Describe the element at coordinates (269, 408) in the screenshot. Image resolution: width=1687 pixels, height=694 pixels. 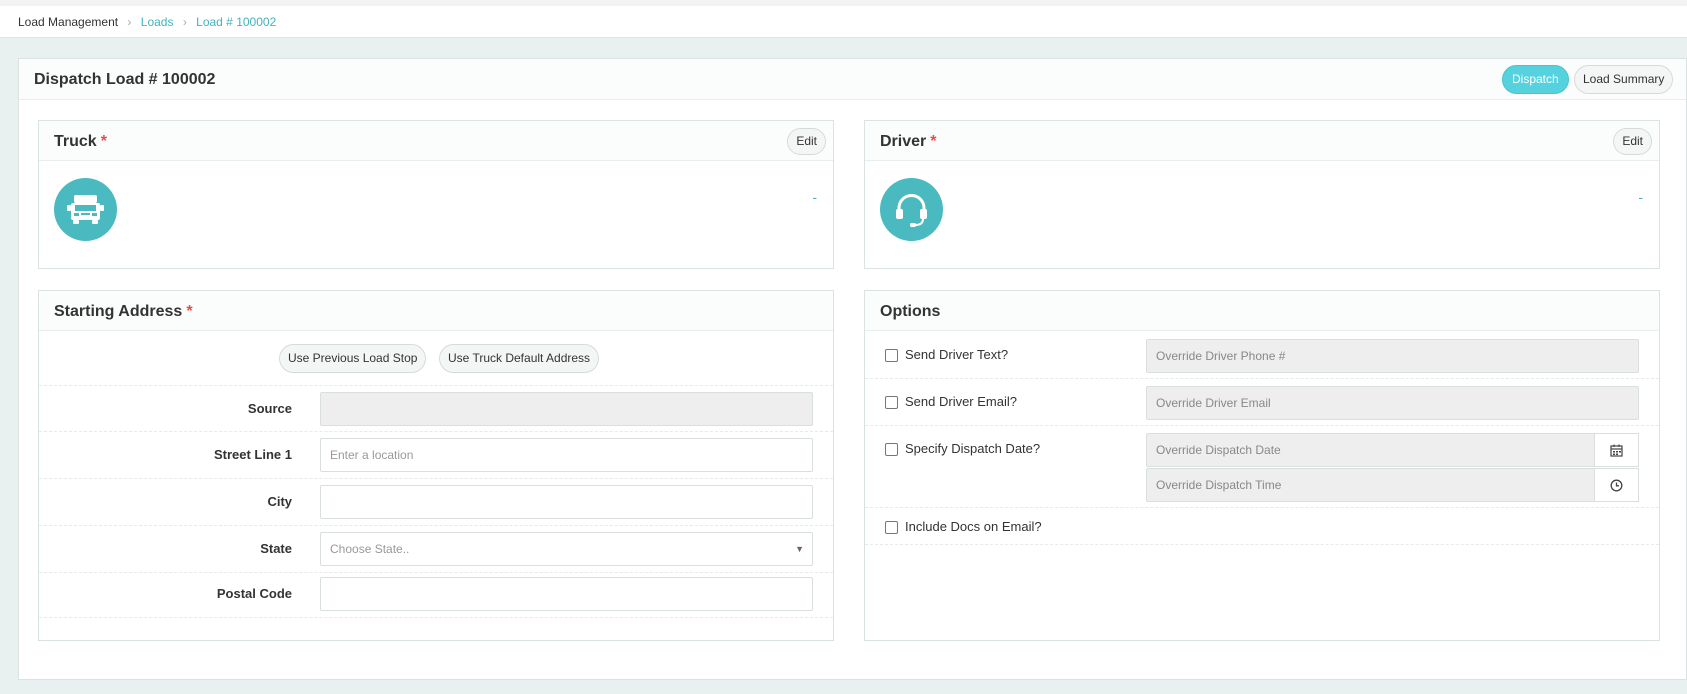
I see `source-label: Source` at that location.